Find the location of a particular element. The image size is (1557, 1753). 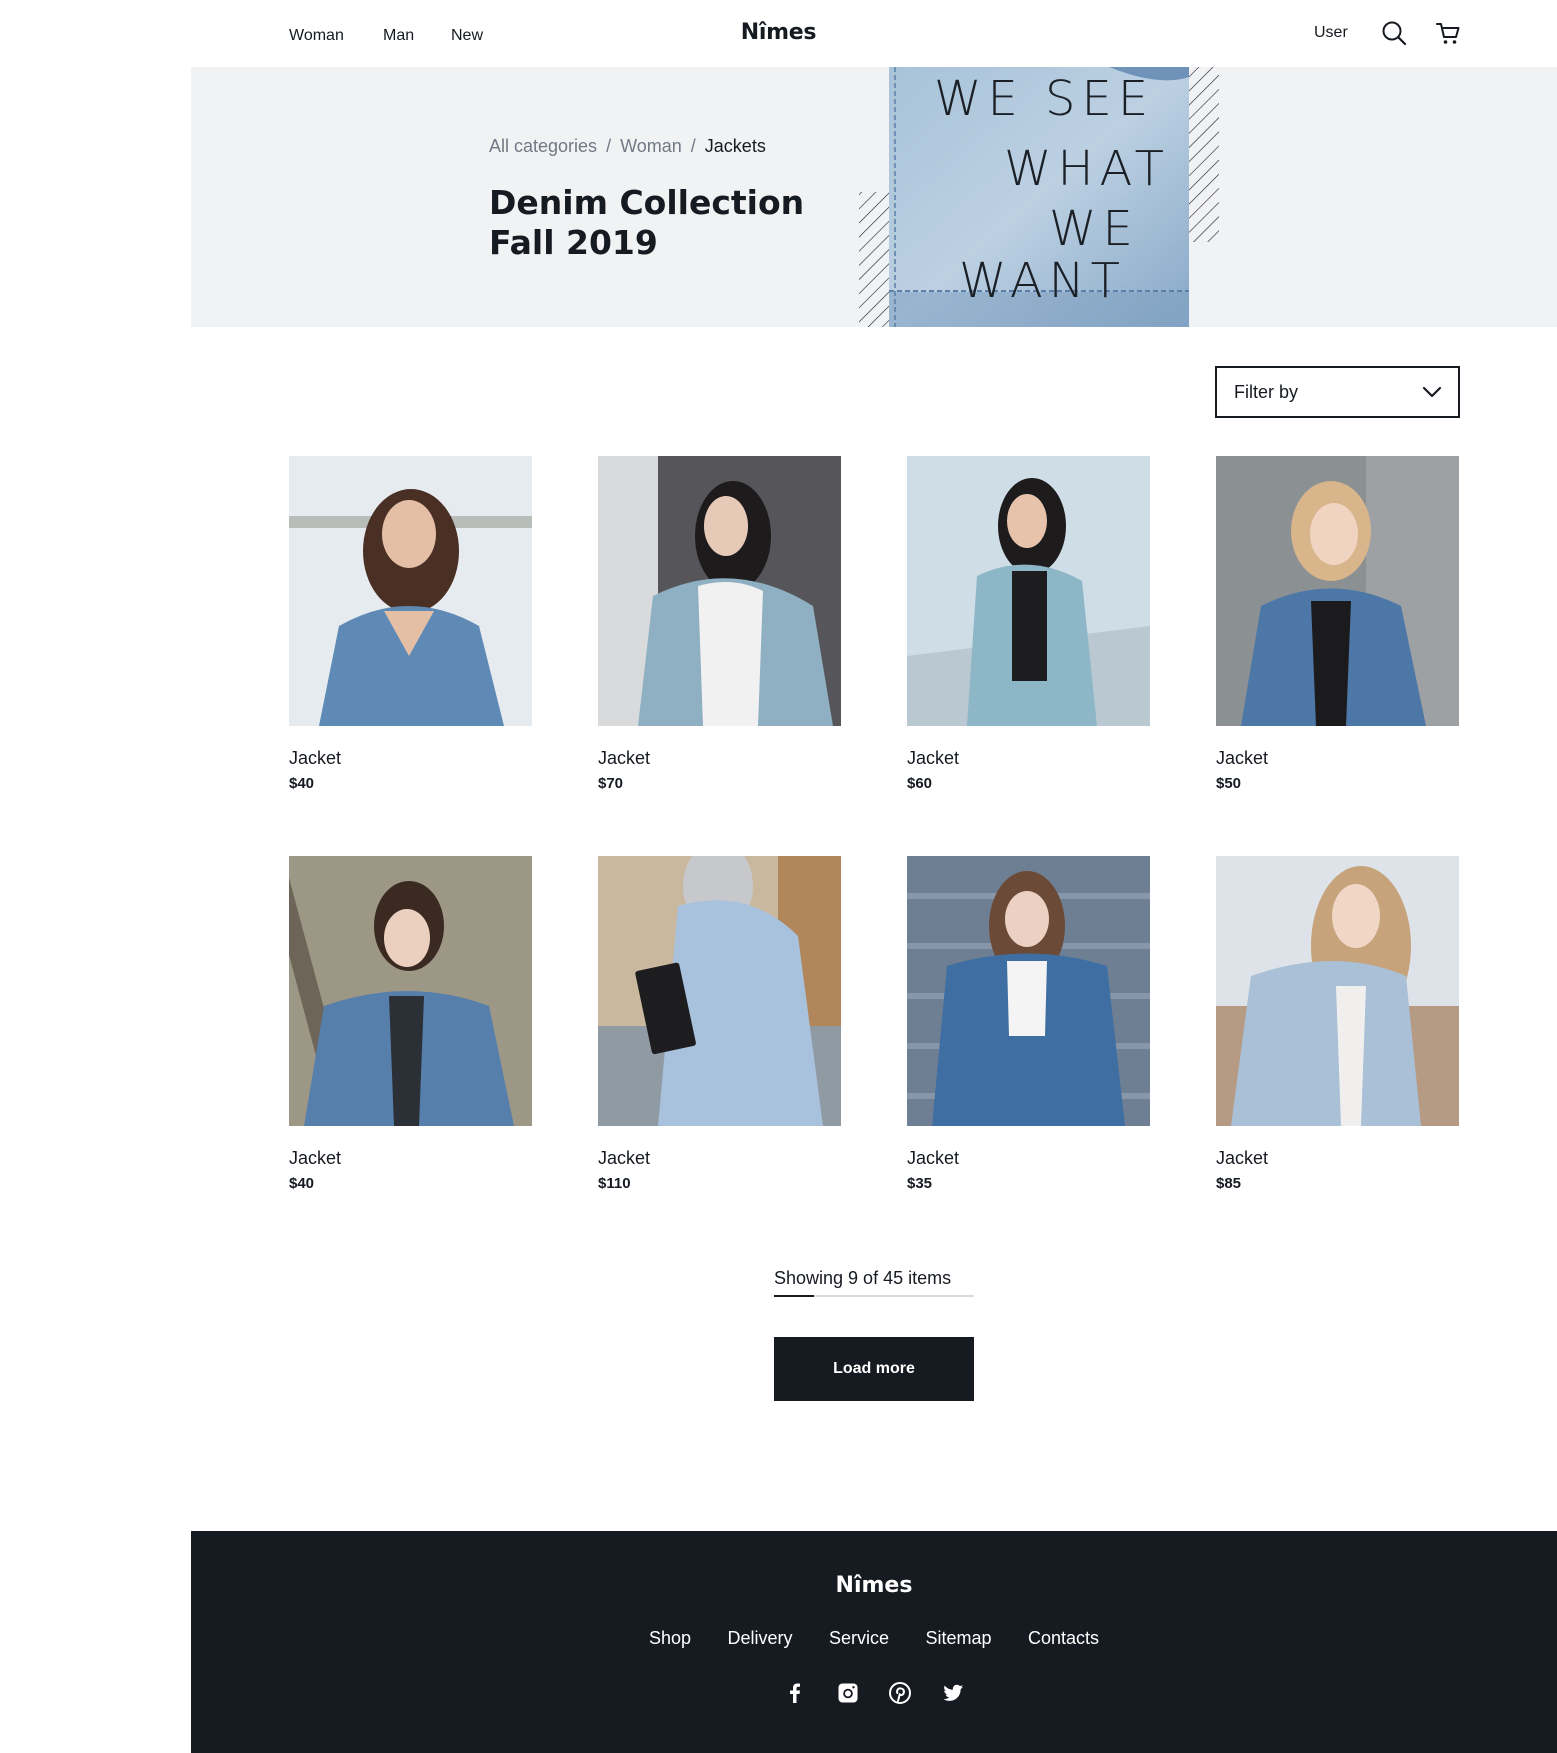

product-price: $35 is located at coordinates (920, 1183).